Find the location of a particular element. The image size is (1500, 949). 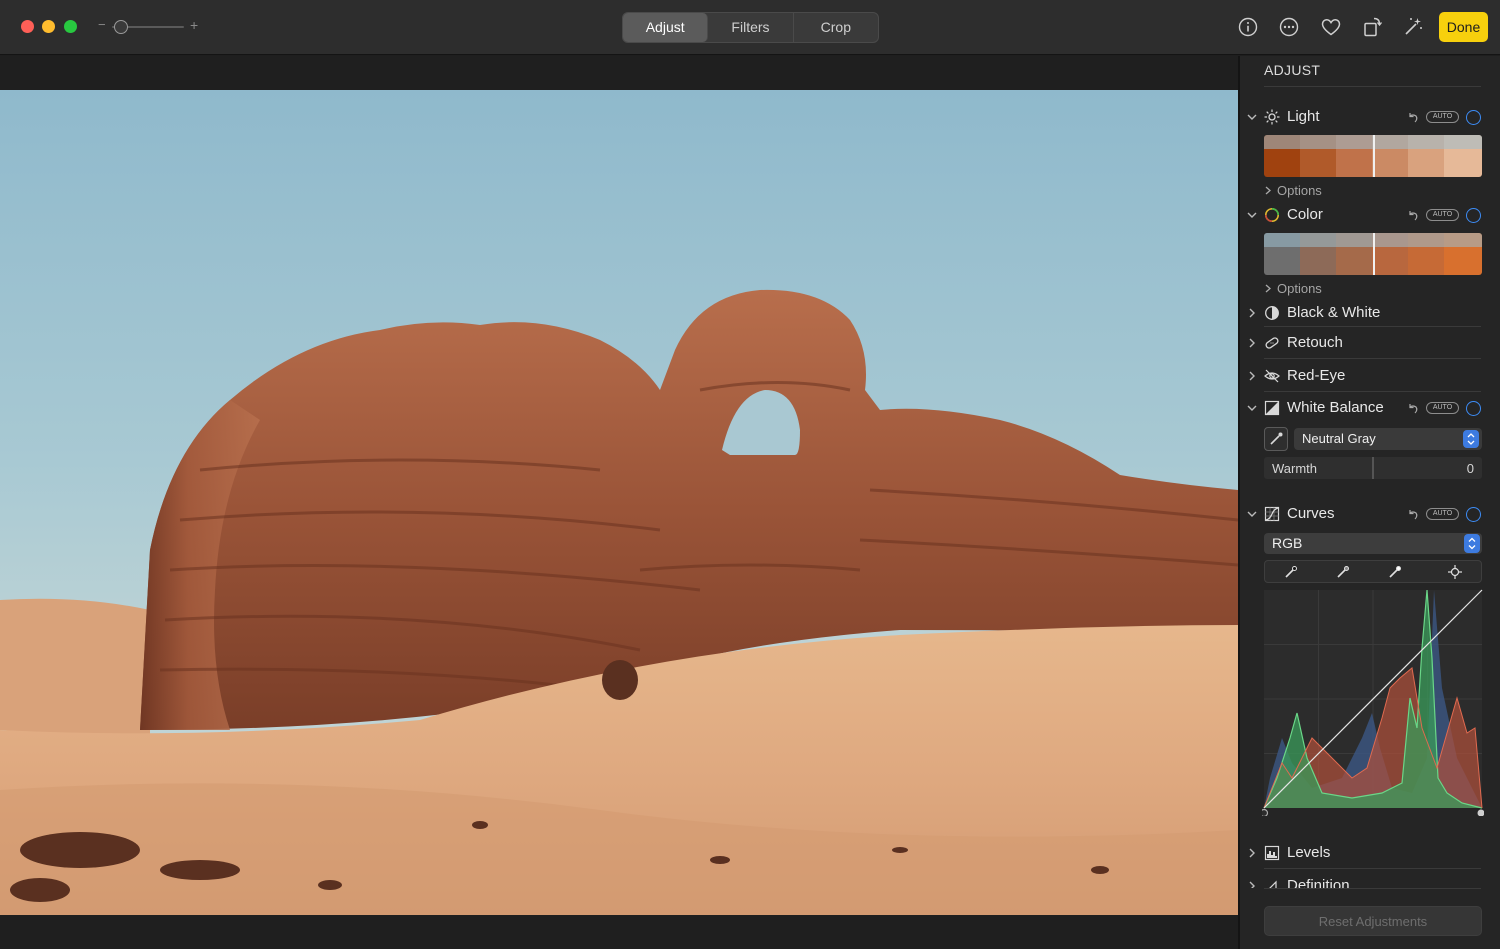

light-options: Options is located at coordinates (1293, 190).